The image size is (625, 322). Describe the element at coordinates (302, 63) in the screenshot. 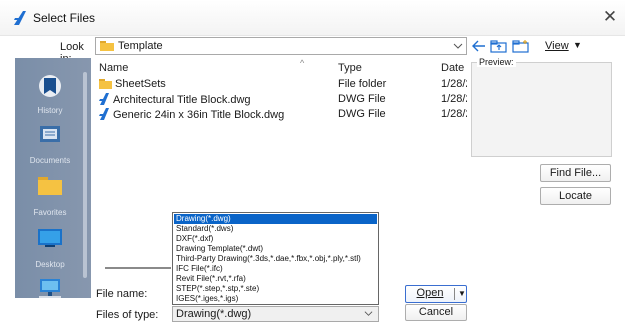

I see `sort-ascending-icon: ^` at that location.